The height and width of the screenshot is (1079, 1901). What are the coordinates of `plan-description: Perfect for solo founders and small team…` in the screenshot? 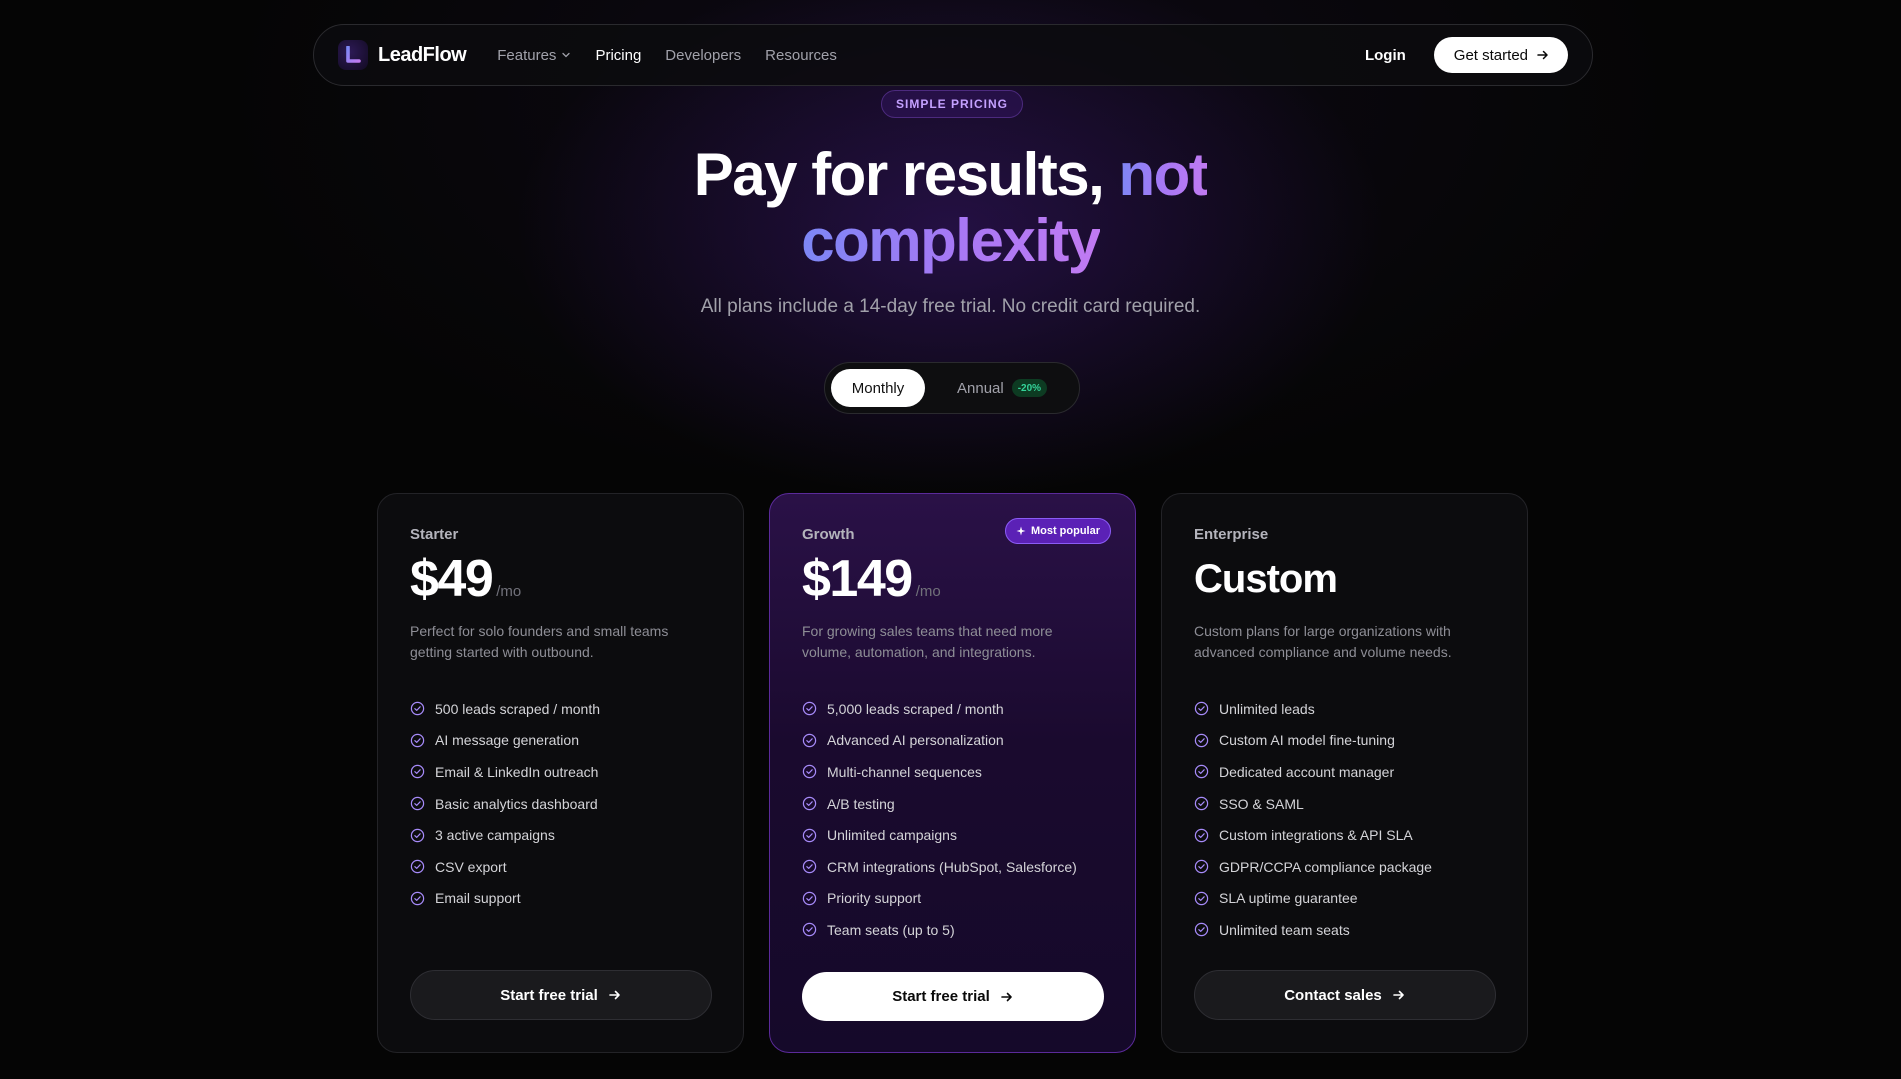 It's located at (539, 641).